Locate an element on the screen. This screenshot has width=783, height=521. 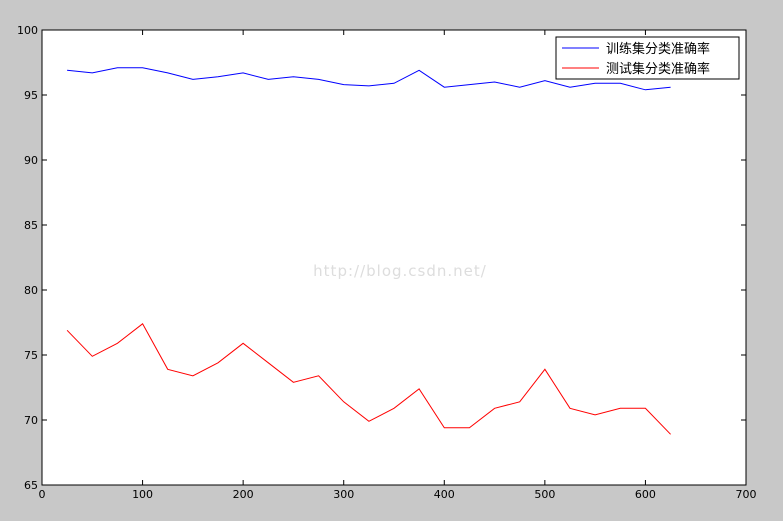
x-tick-label: 200 is located at coordinates (243, 494).